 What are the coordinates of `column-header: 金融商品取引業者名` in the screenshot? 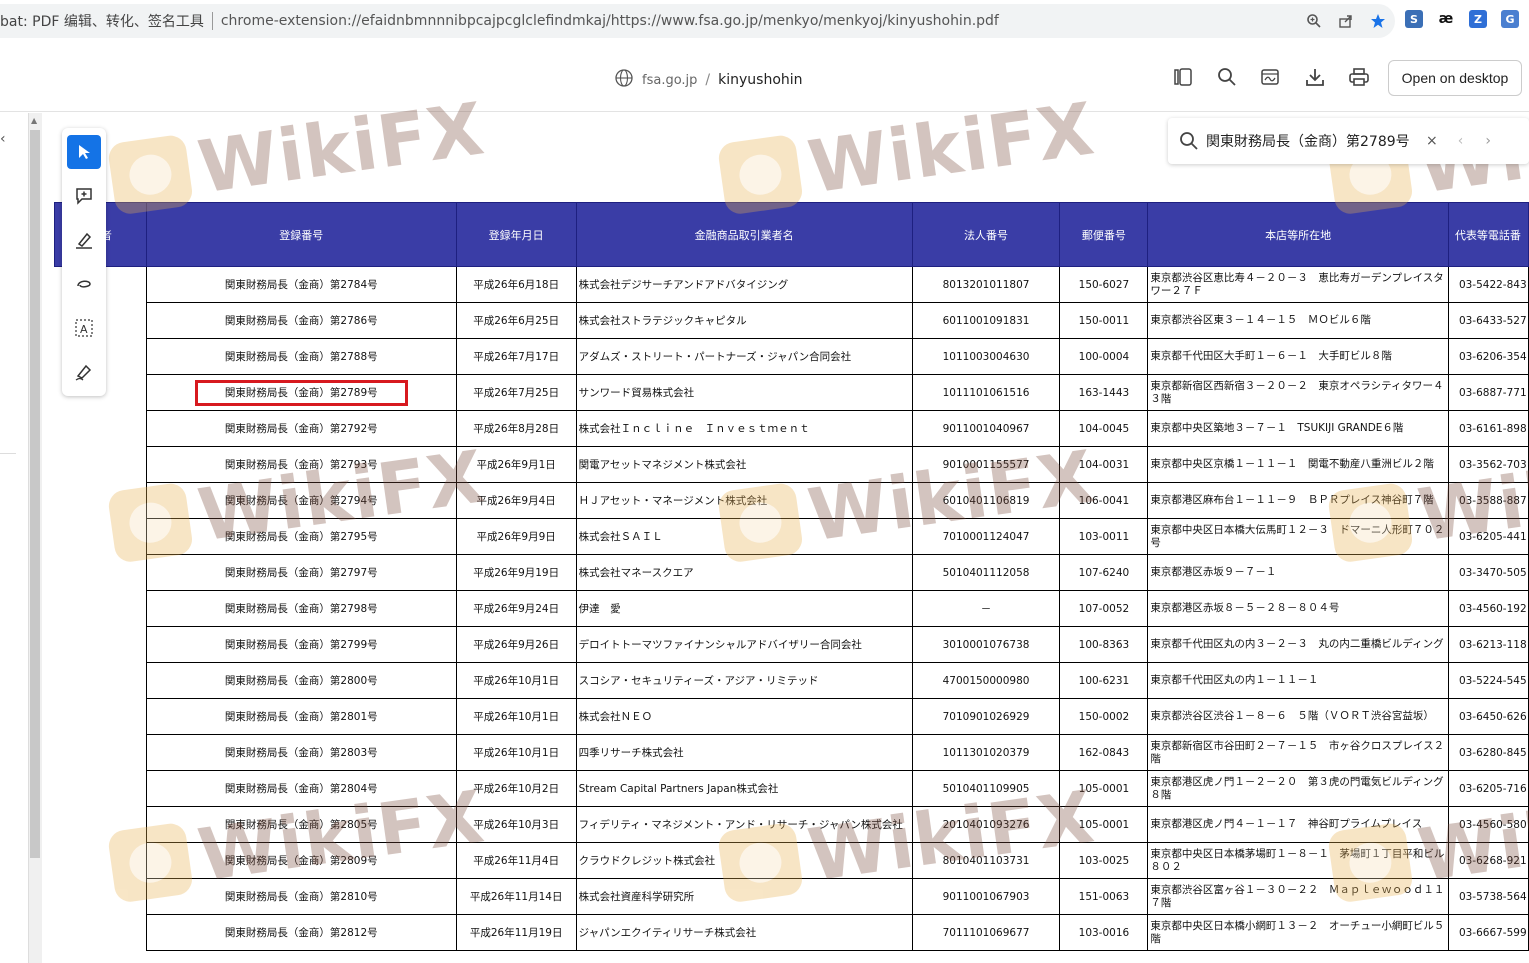 It's located at (744, 234).